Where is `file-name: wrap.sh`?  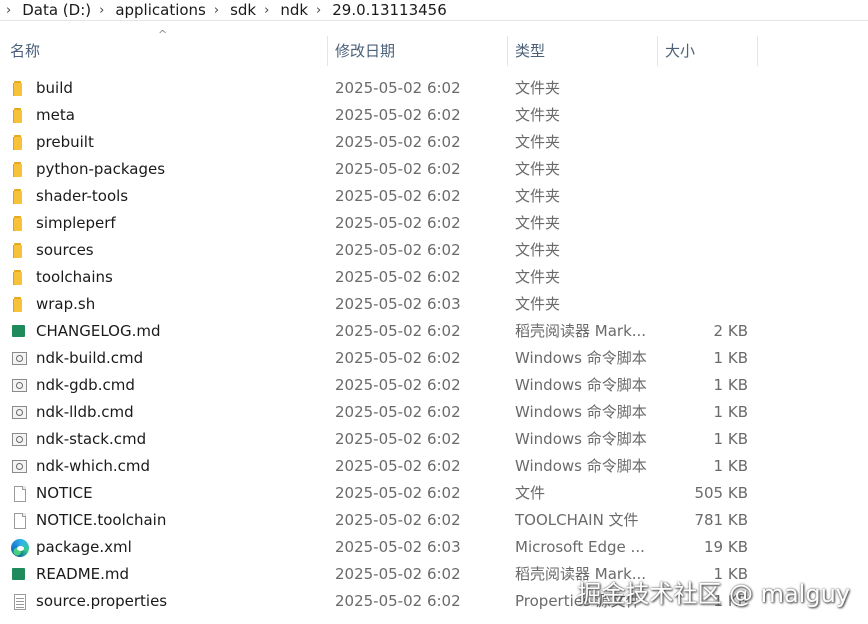
file-name: wrap.sh is located at coordinates (181, 304).